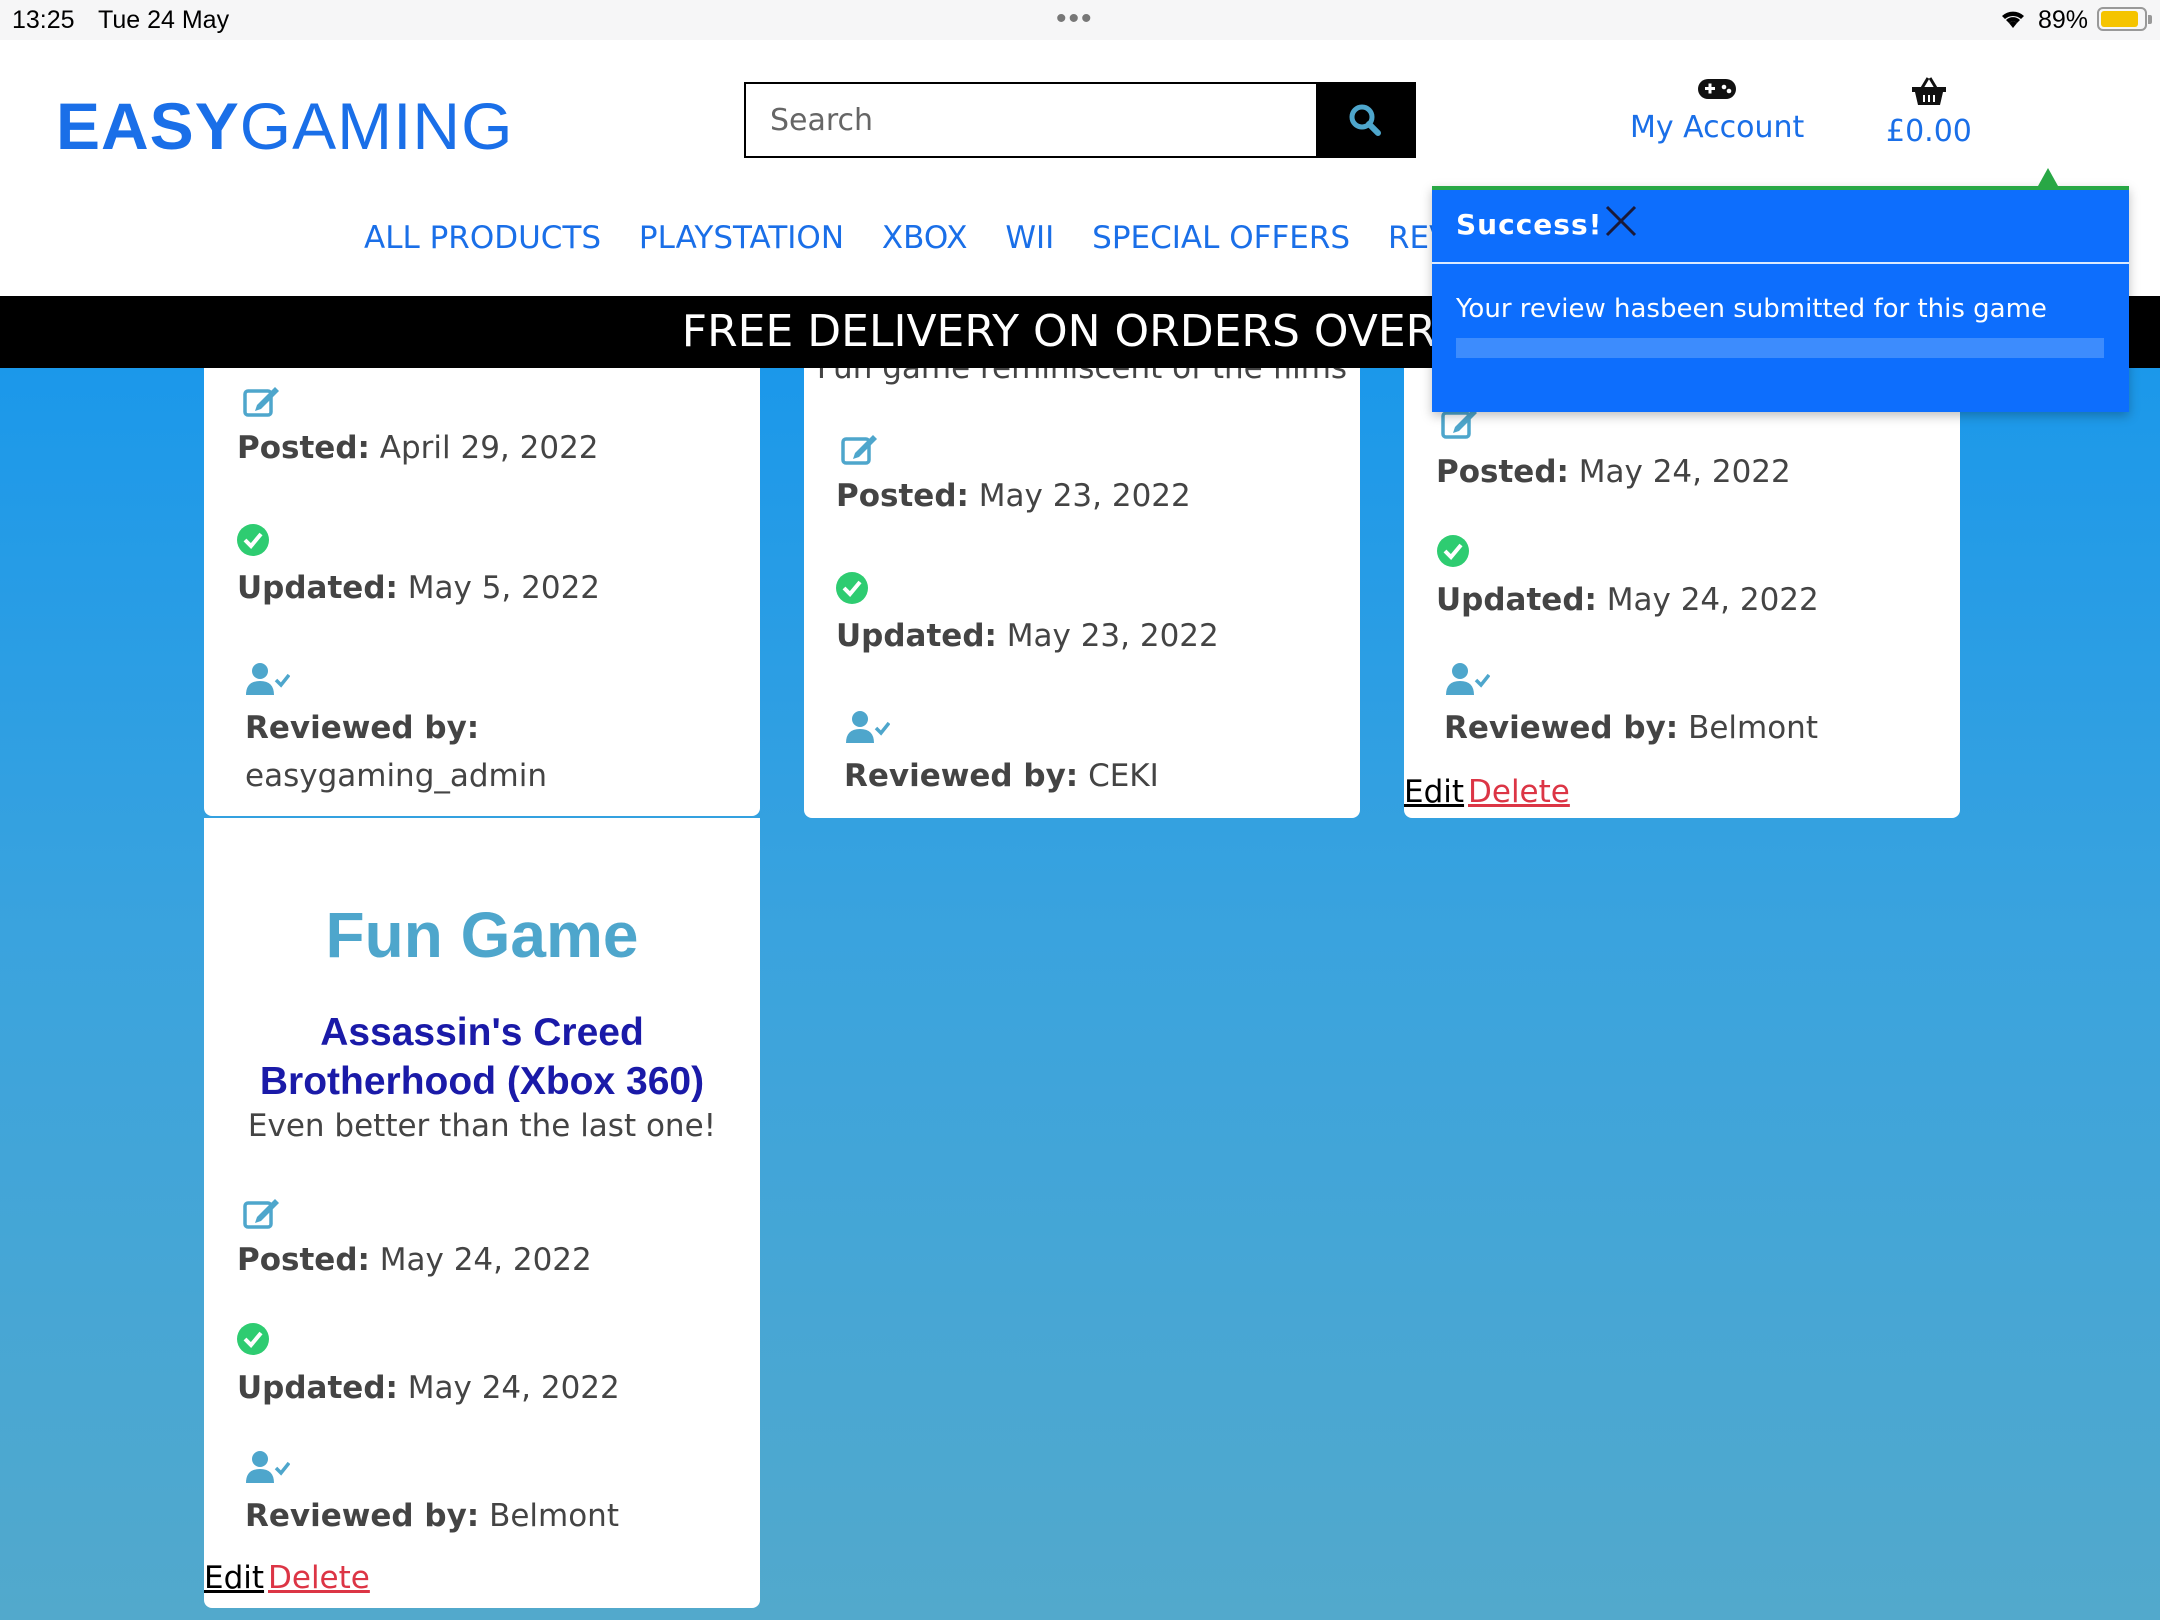  I want to click on reviewer-name: easygaming_admin, so click(396, 776).